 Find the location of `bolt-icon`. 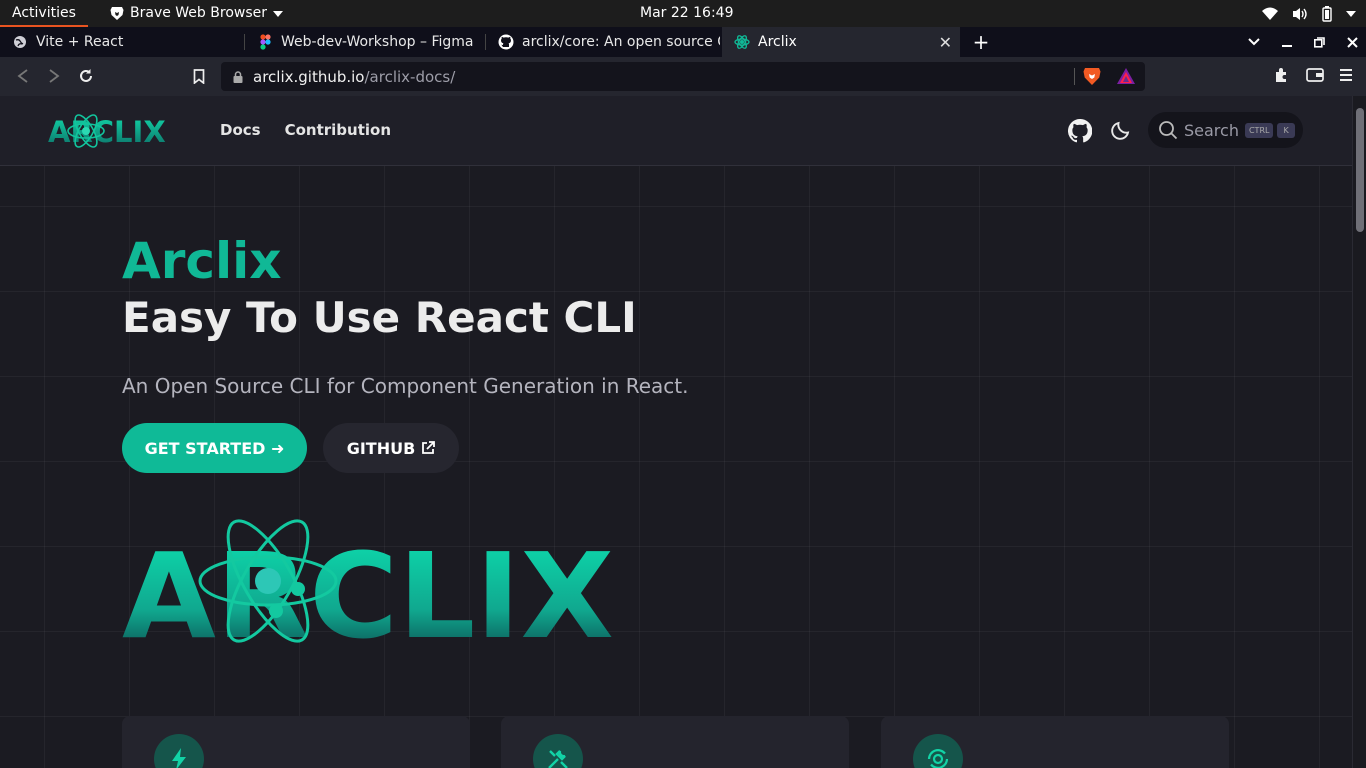

bolt-icon is located at coordinates (179, 751).